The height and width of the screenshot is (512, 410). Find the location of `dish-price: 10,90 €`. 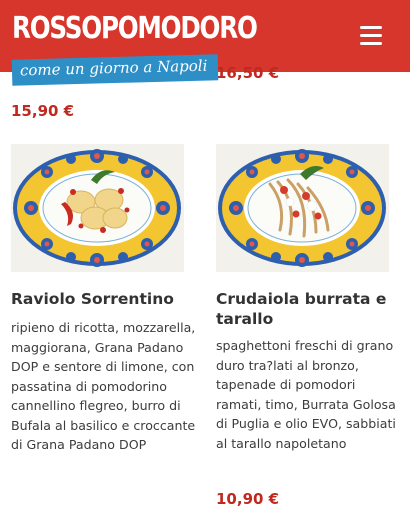

dish-price: 10,90 € is located at coordinates (248, 499).